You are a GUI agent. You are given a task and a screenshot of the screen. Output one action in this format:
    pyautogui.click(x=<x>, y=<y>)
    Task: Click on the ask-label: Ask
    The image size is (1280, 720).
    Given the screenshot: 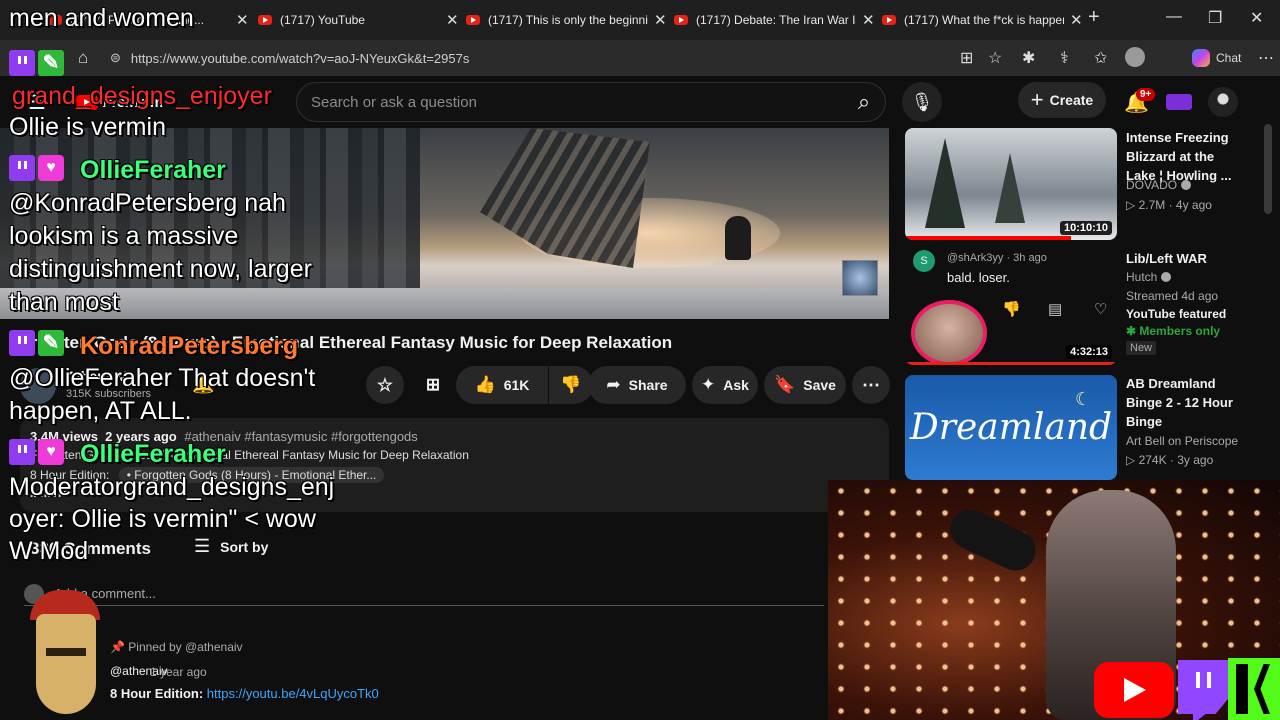 What is the action you would take?
    pyautogui.click(x=736, y=385)
    